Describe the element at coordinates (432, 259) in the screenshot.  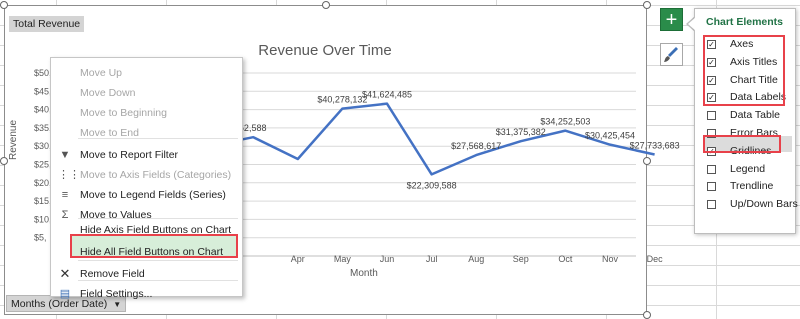
I see `x-tick-label: Jul` at that location.